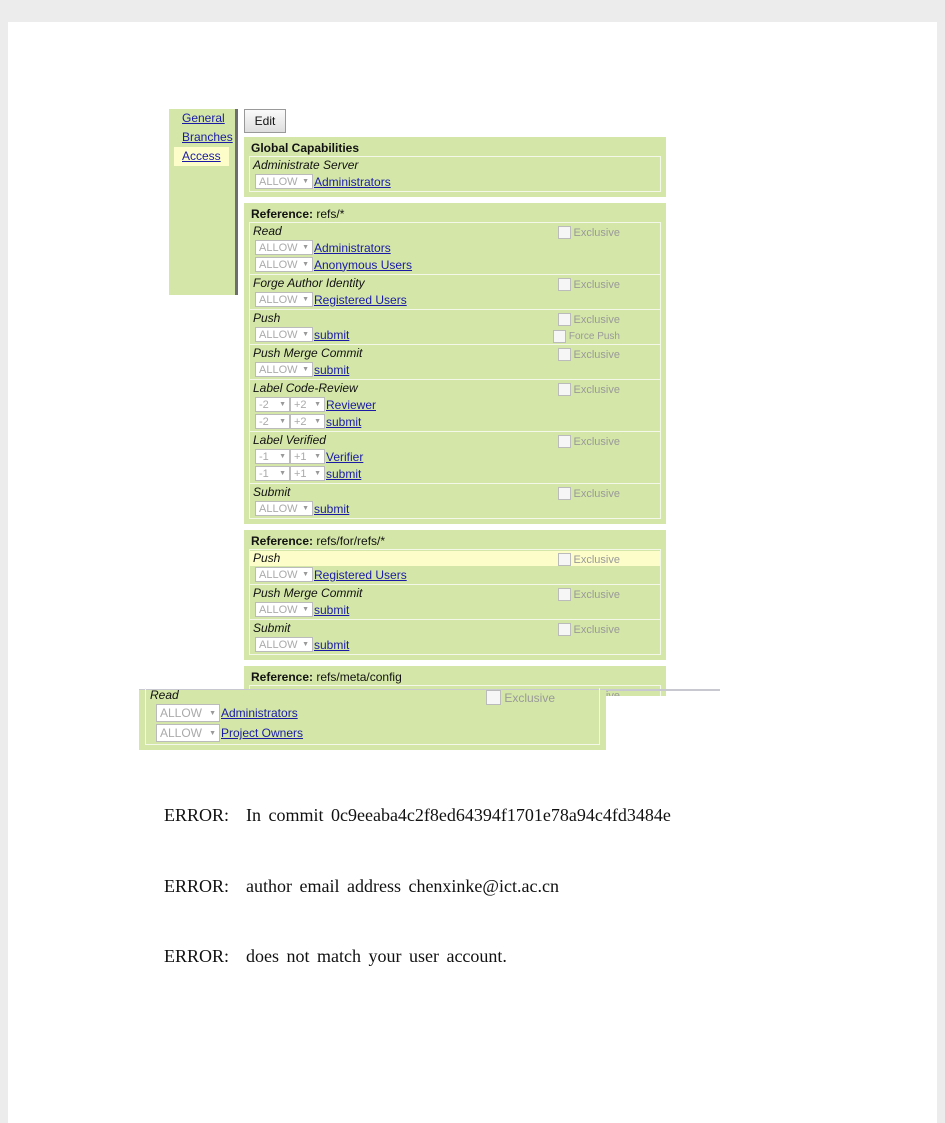  Describe the element at coordinates (363, 265) in the screenshot. I see `group-link: Anonymous Users` at that location.